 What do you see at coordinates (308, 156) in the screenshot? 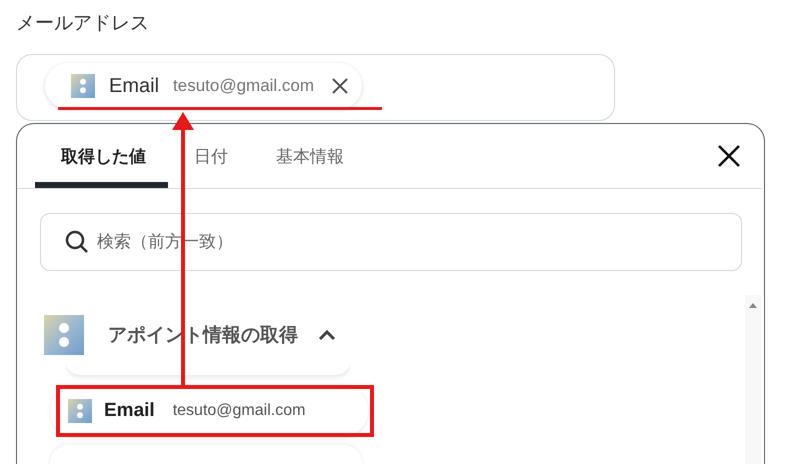
I see `tab: 基本情報` at bounding box center [308, 156].